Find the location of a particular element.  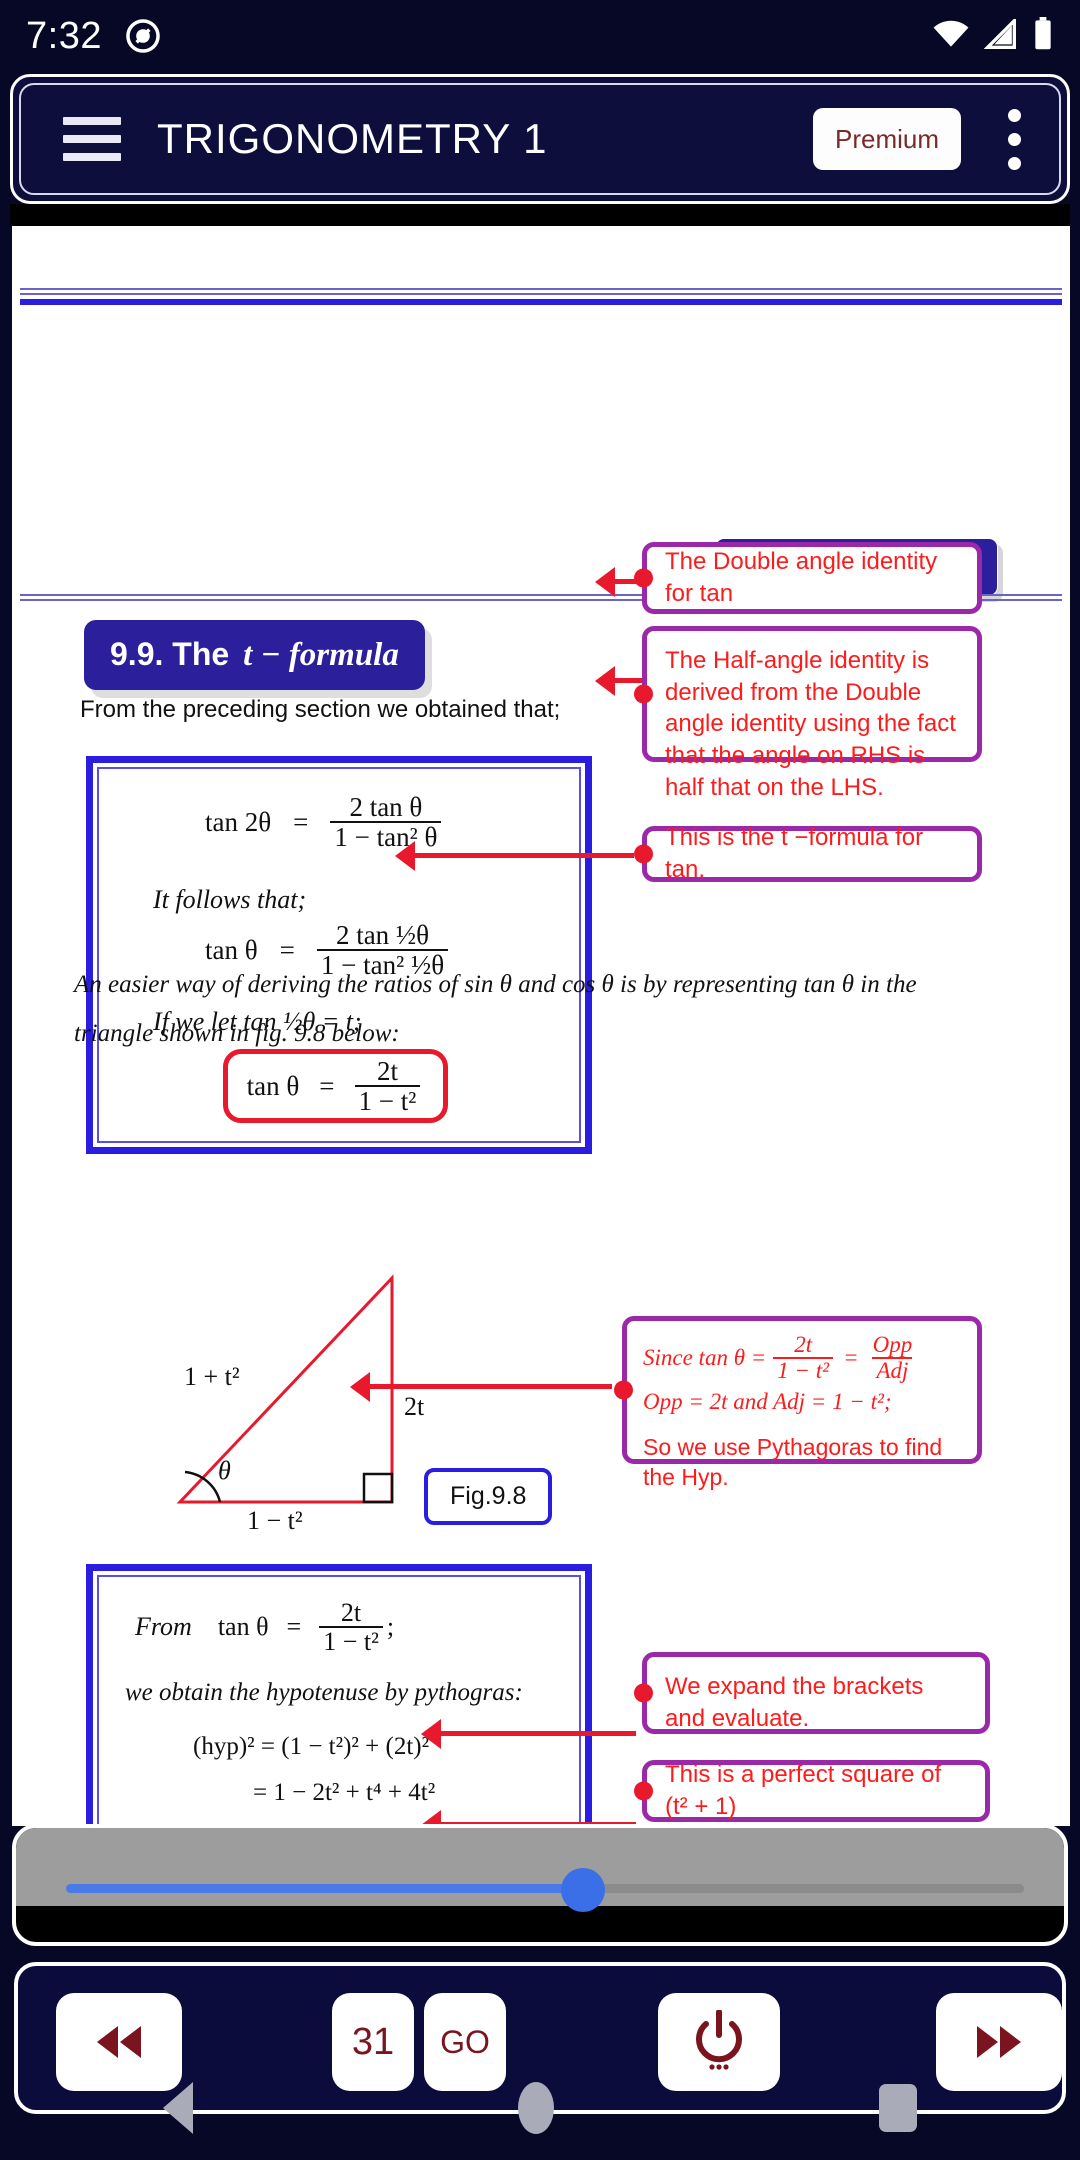

eq3-fraction: 2t 1 − t² is located at coordinates (387, 1085).